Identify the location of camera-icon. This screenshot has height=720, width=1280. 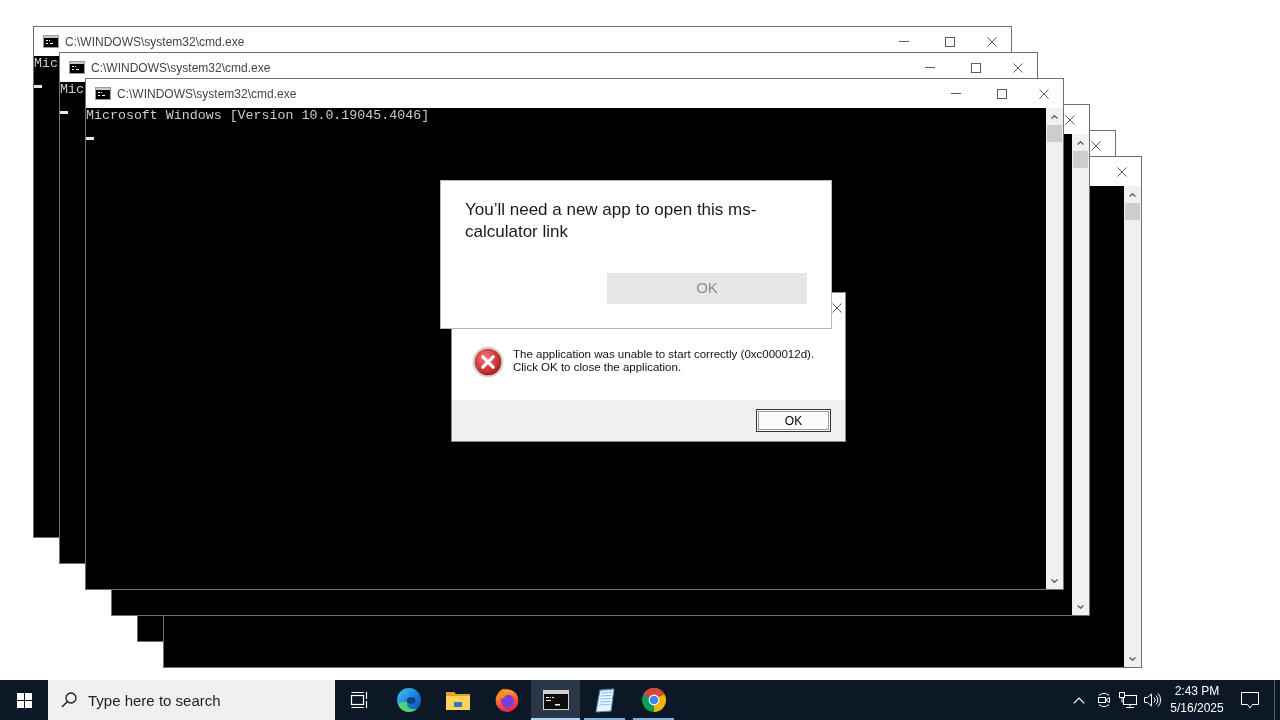
(1104, 700).